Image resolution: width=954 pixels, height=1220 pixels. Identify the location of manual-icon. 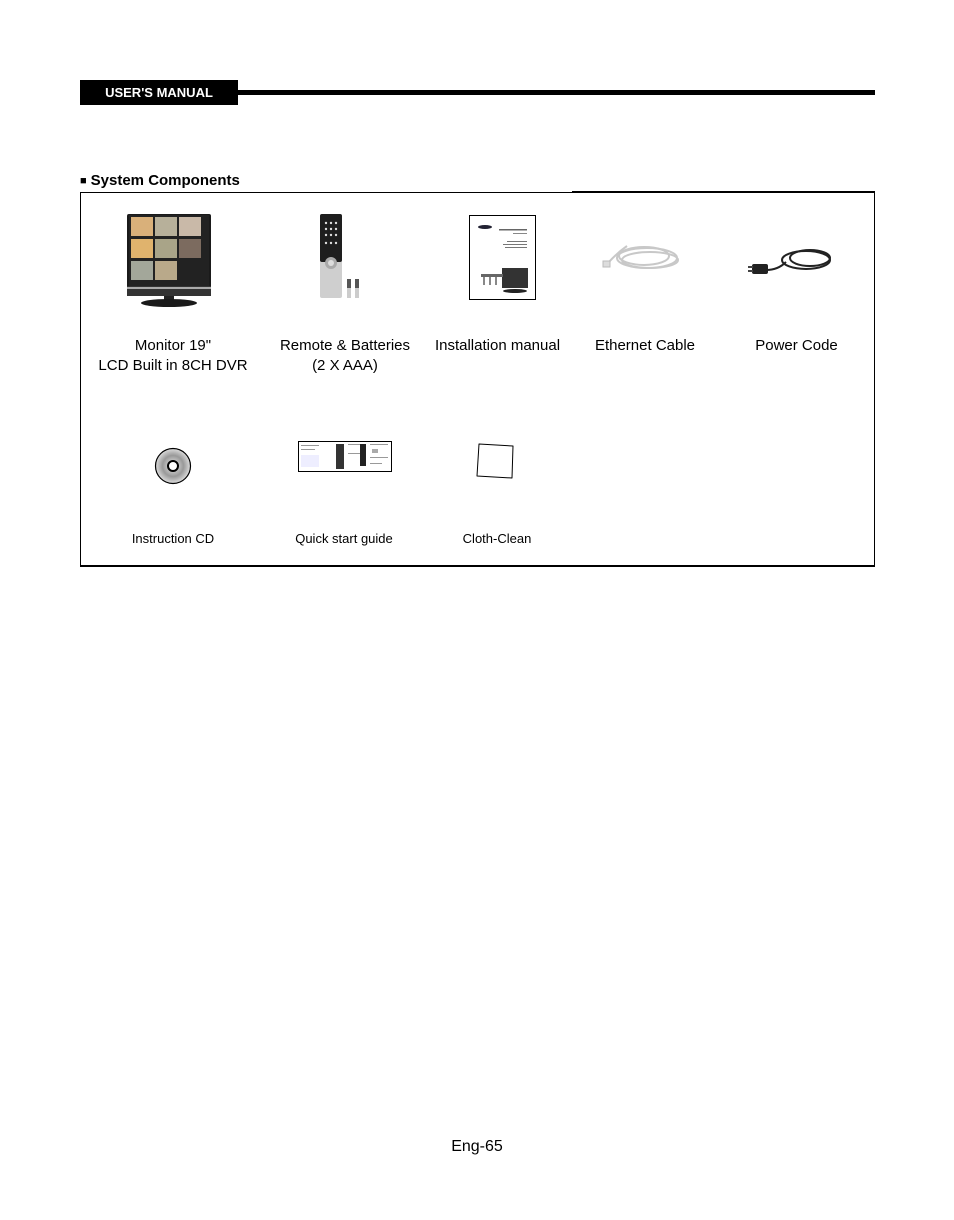
(502, 257).